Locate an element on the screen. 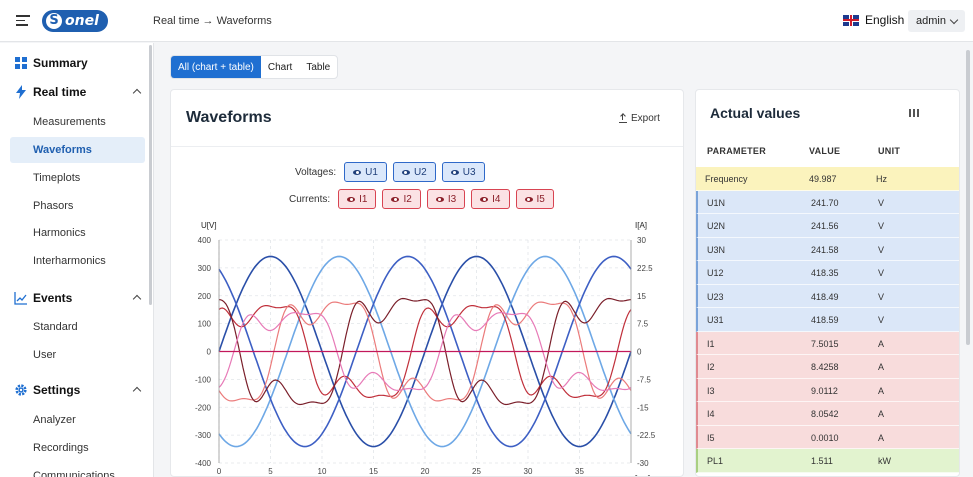 This screenshot has height=477, width=973. y-left-tick-label: 400 is located at coordinates (205, 240).